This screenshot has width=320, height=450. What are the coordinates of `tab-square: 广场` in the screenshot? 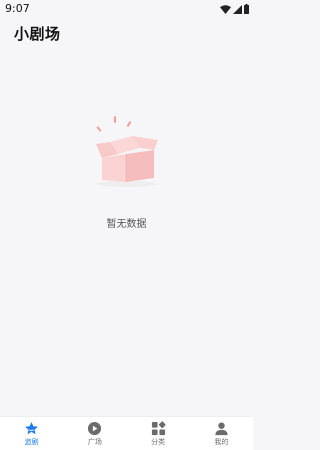 It's located at (94, 433).